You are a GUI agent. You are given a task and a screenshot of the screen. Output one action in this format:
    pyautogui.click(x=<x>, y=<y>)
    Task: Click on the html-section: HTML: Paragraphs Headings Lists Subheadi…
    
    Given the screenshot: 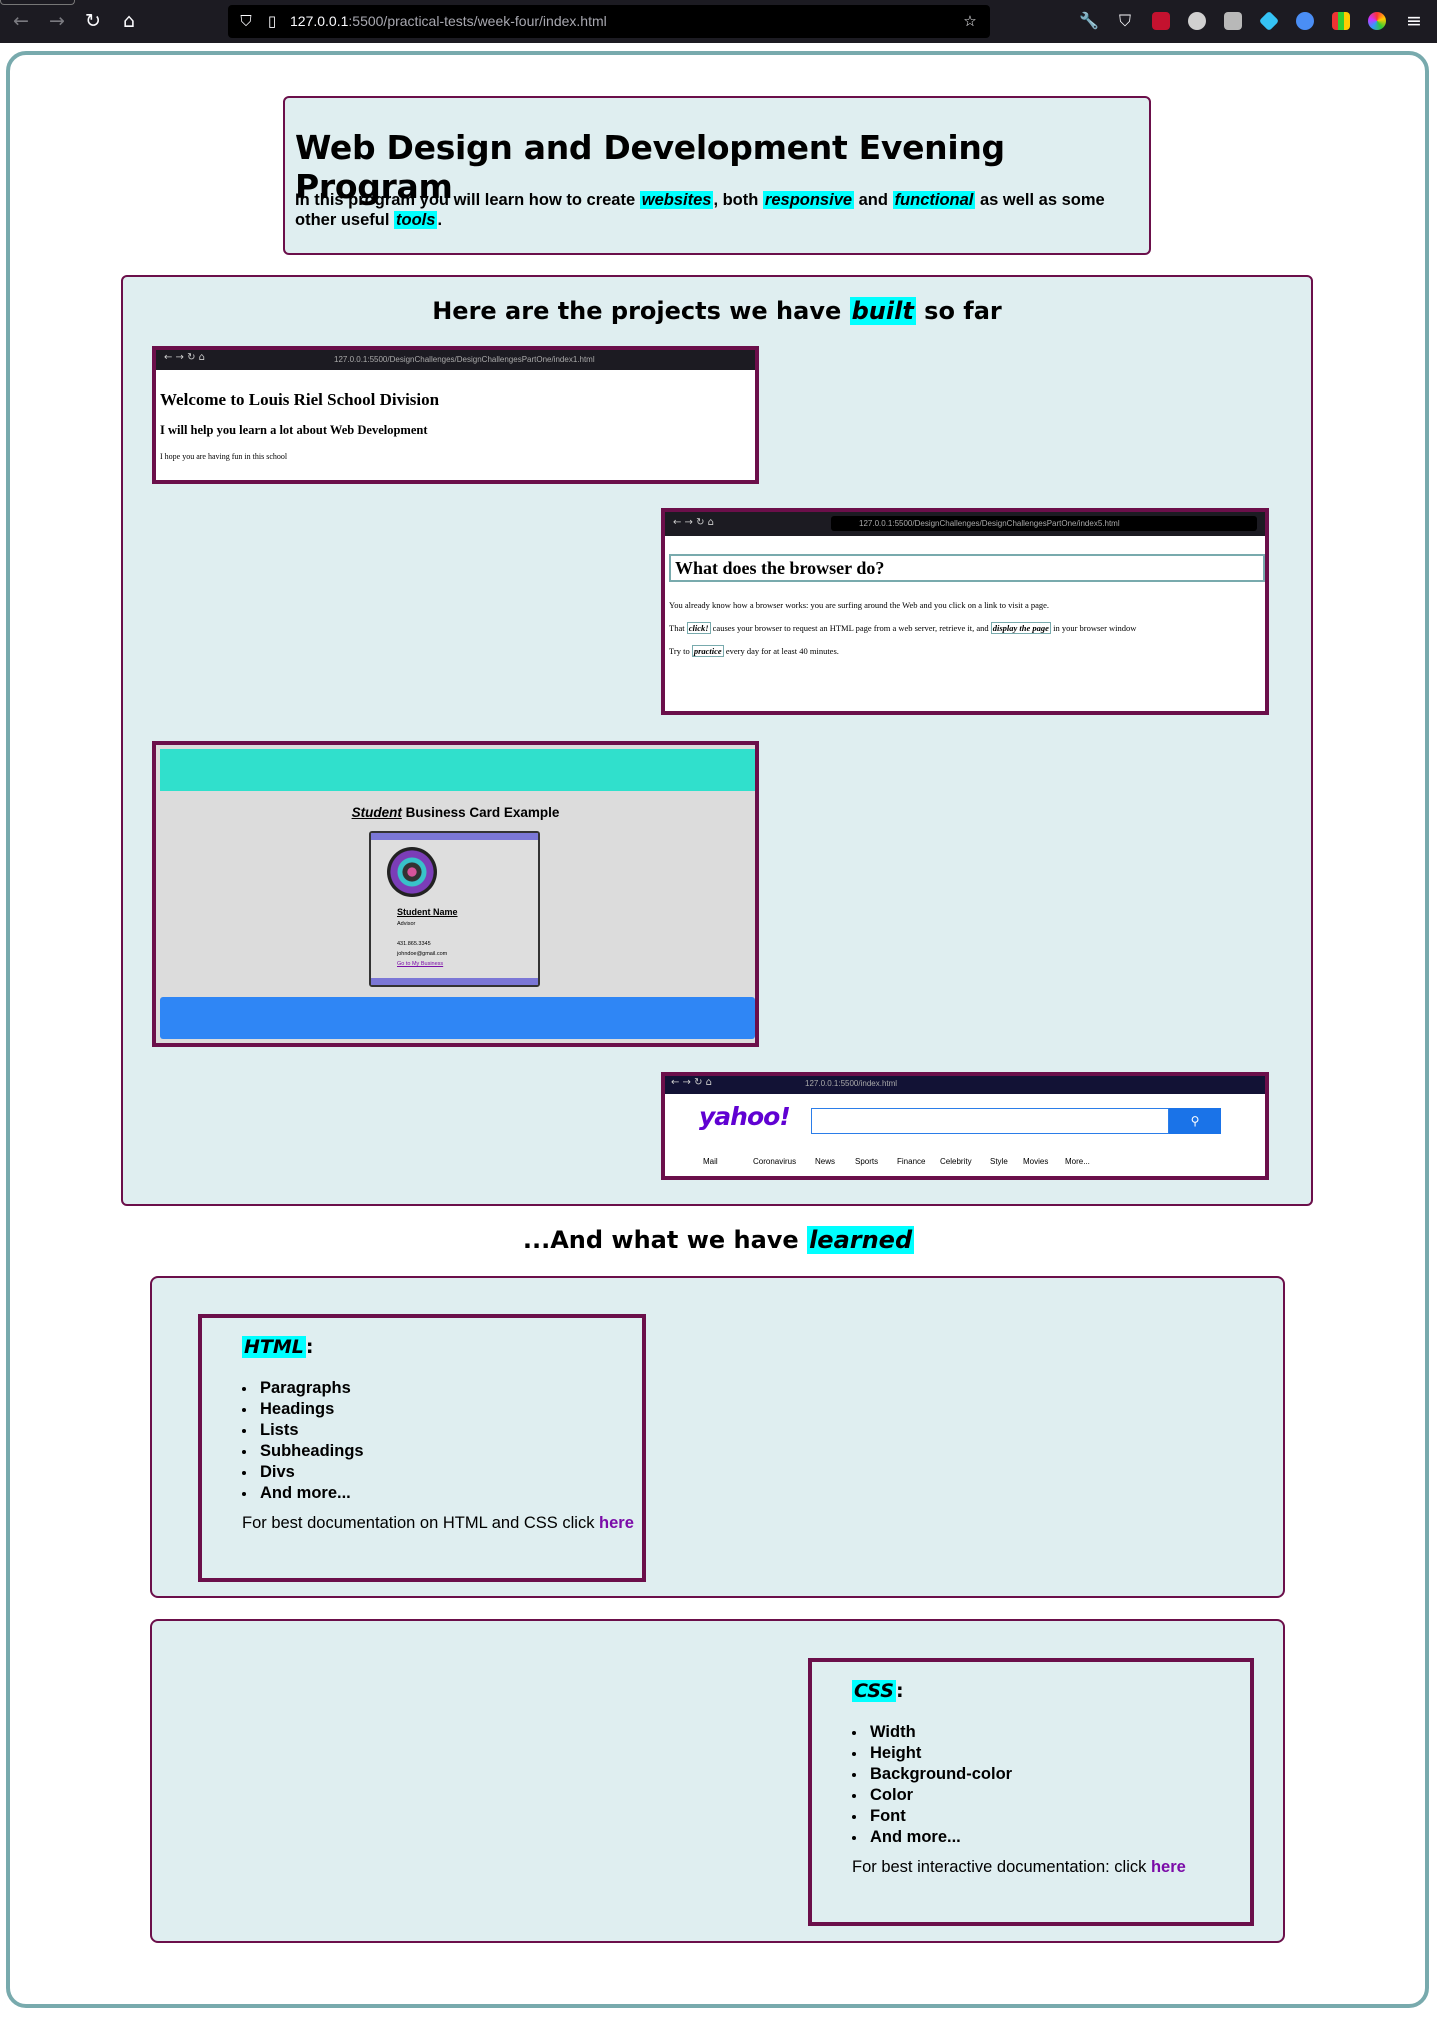 What is the action you would take?
    pyautogui.click(x=717, y=1437)
    